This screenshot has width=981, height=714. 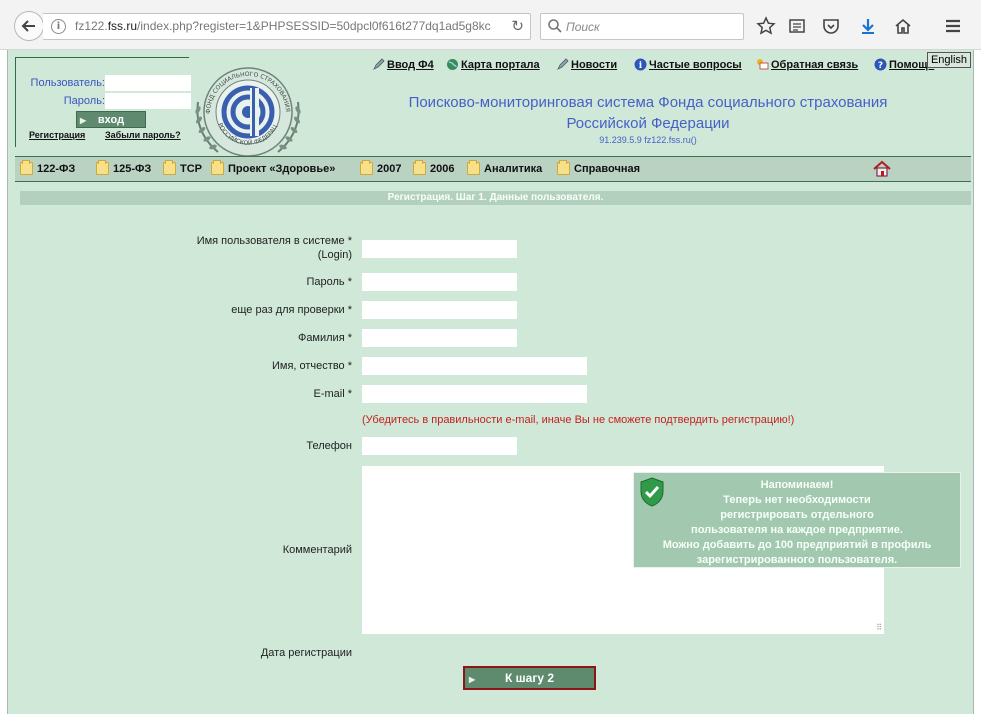 I want to click on login-button: ▶ вход, so click(x=111, y=119).